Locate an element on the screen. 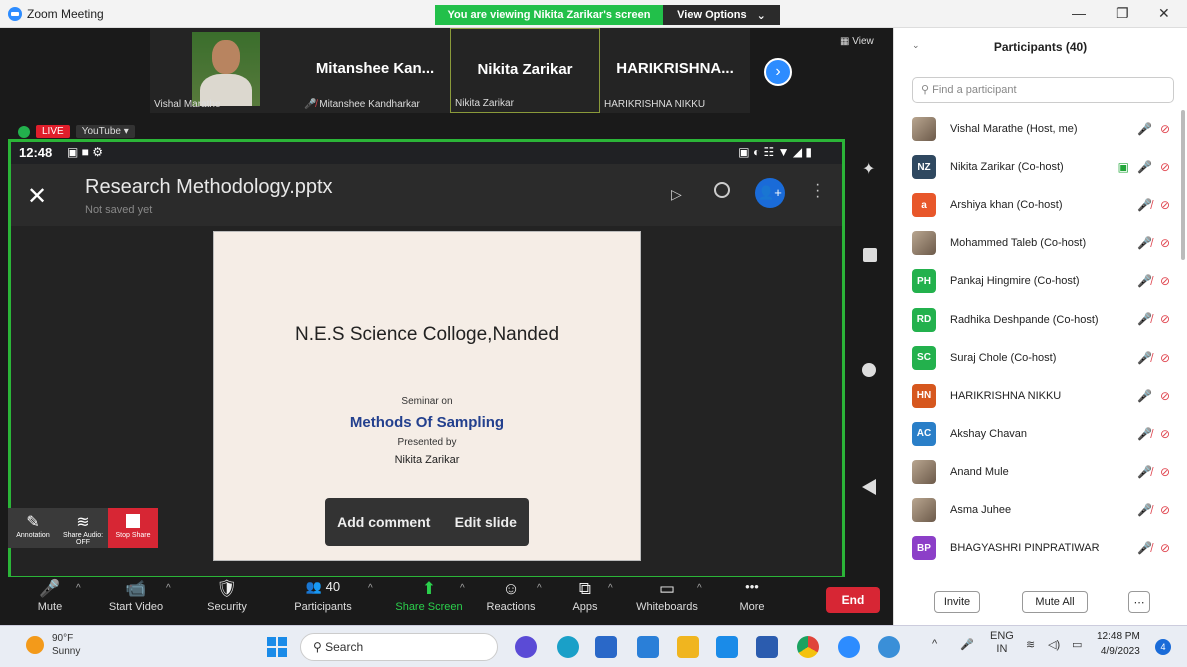 The width and height of the screenshot is (1187, 667). mail-icon is located at coordinates (648, 647).